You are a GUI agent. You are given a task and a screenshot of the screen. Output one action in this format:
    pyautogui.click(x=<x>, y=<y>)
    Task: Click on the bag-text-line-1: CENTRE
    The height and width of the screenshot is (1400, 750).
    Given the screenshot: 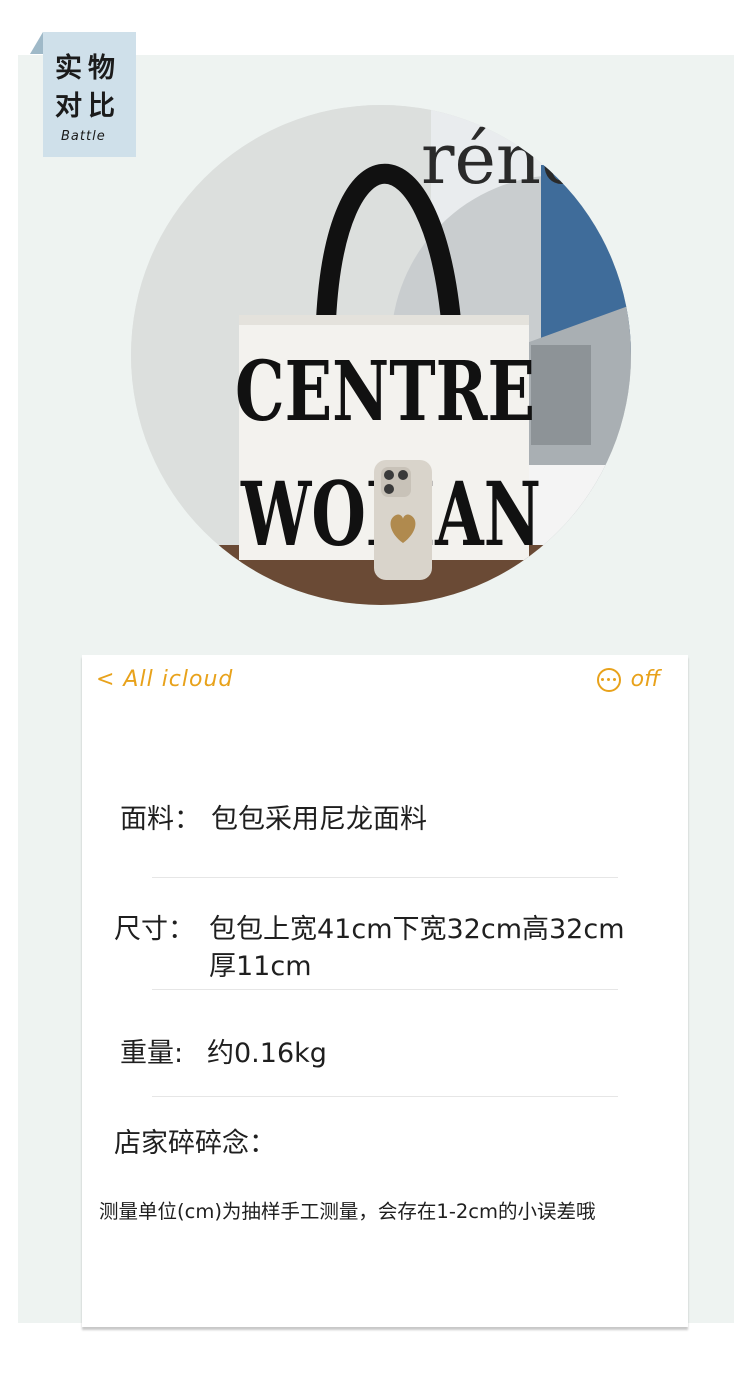 What is the action you would take?
    pyautogui.click(x=385, y=392)
    